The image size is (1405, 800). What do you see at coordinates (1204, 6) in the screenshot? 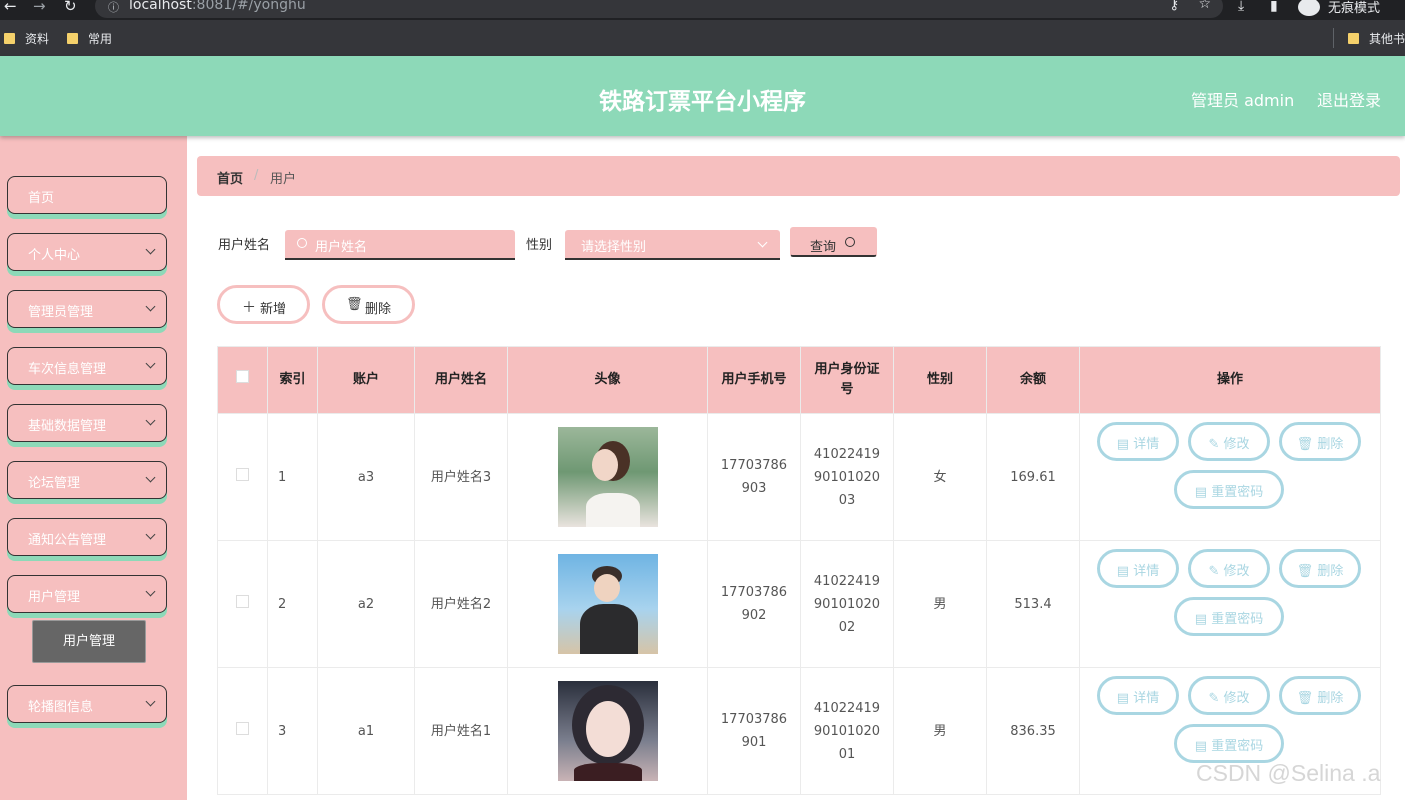
I see `bookmark-star-icon: ☆` at bounding box center [1204, 6].